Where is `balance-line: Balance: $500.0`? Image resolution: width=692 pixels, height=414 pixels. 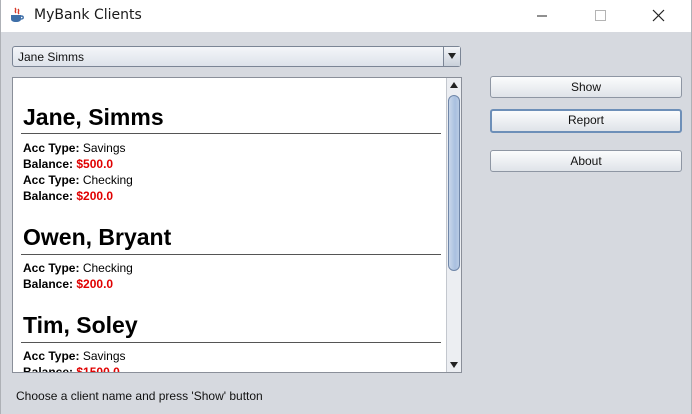 balance-line: Balance: $500.0 is located at coordinates (68, 164).